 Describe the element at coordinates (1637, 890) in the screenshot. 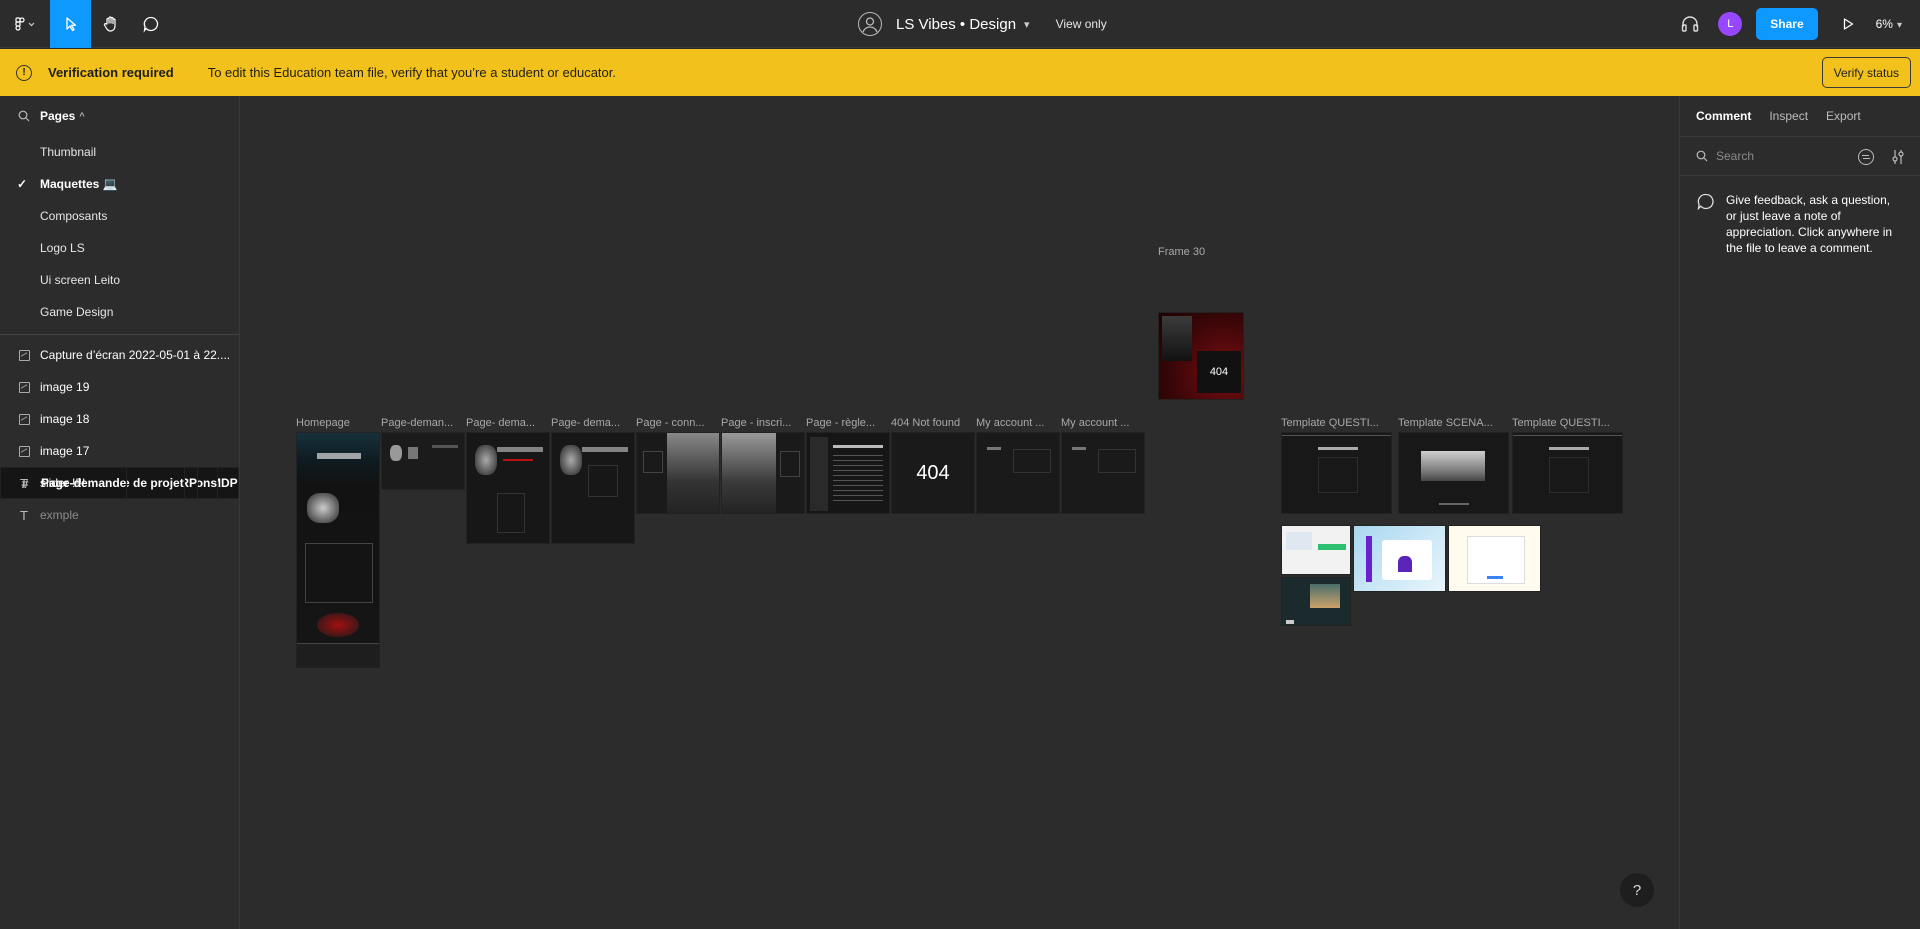

I see `help-button: ?` at that location.